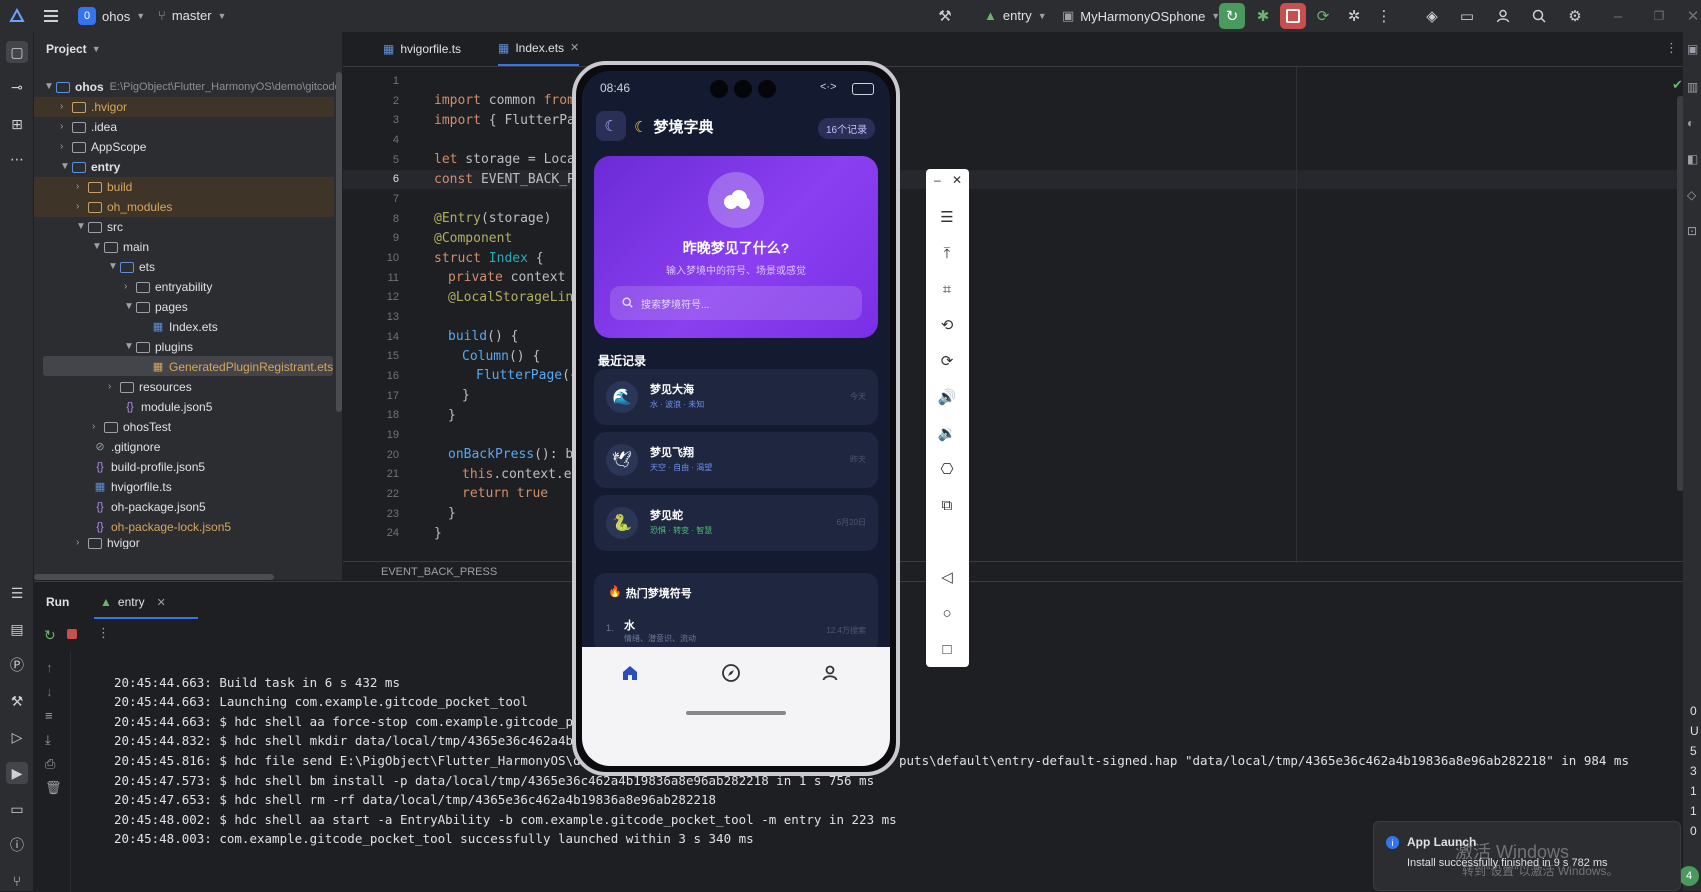 This screenshot has width=1701, height=892. Describe the element at coordinates (73, 49) in the screenshot. I see `project-panel-header: Project ▼` at that location.